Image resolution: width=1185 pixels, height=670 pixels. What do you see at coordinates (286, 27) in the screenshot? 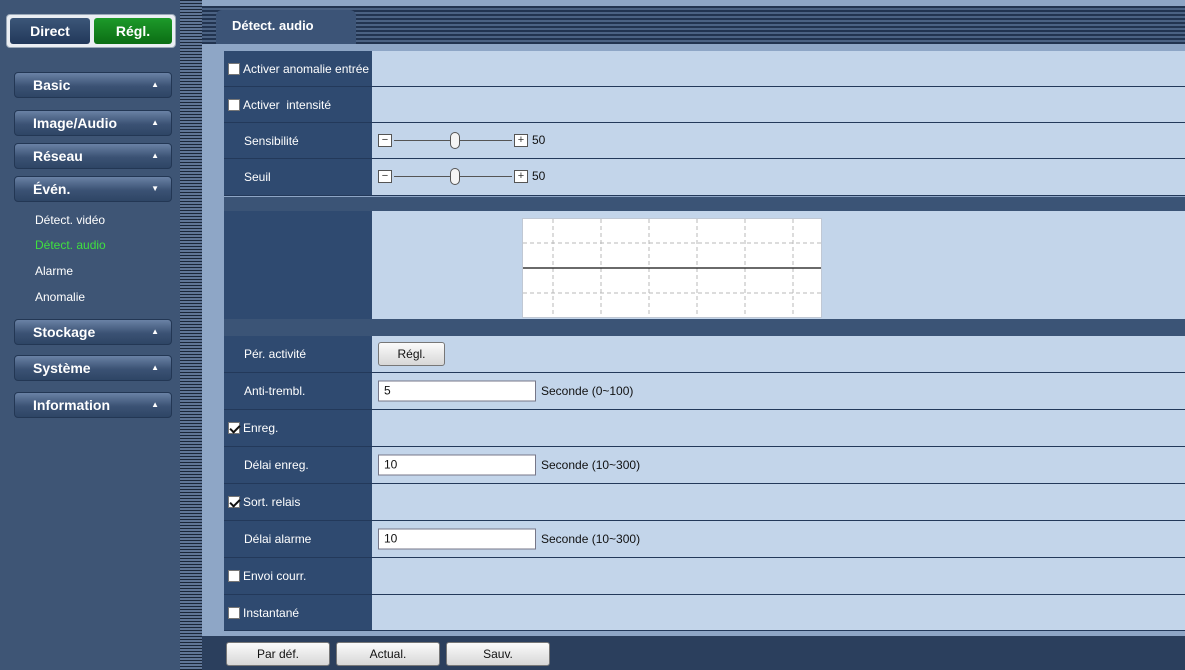
I see `tab-audio-detect: Détect. audio` at bounding box center [286, 27].